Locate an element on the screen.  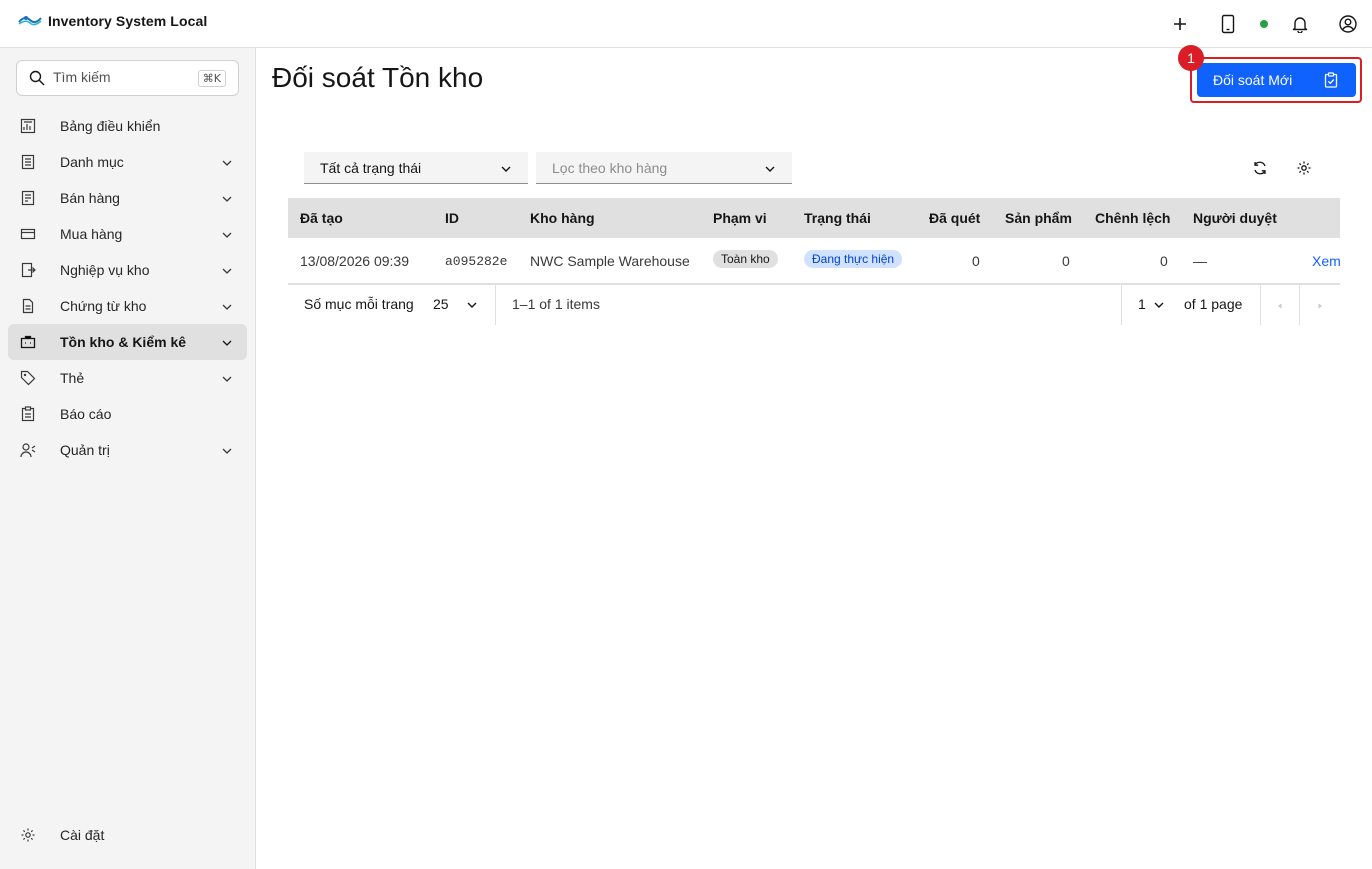
products-cell: 0 is located at coordinates (1066, 261).